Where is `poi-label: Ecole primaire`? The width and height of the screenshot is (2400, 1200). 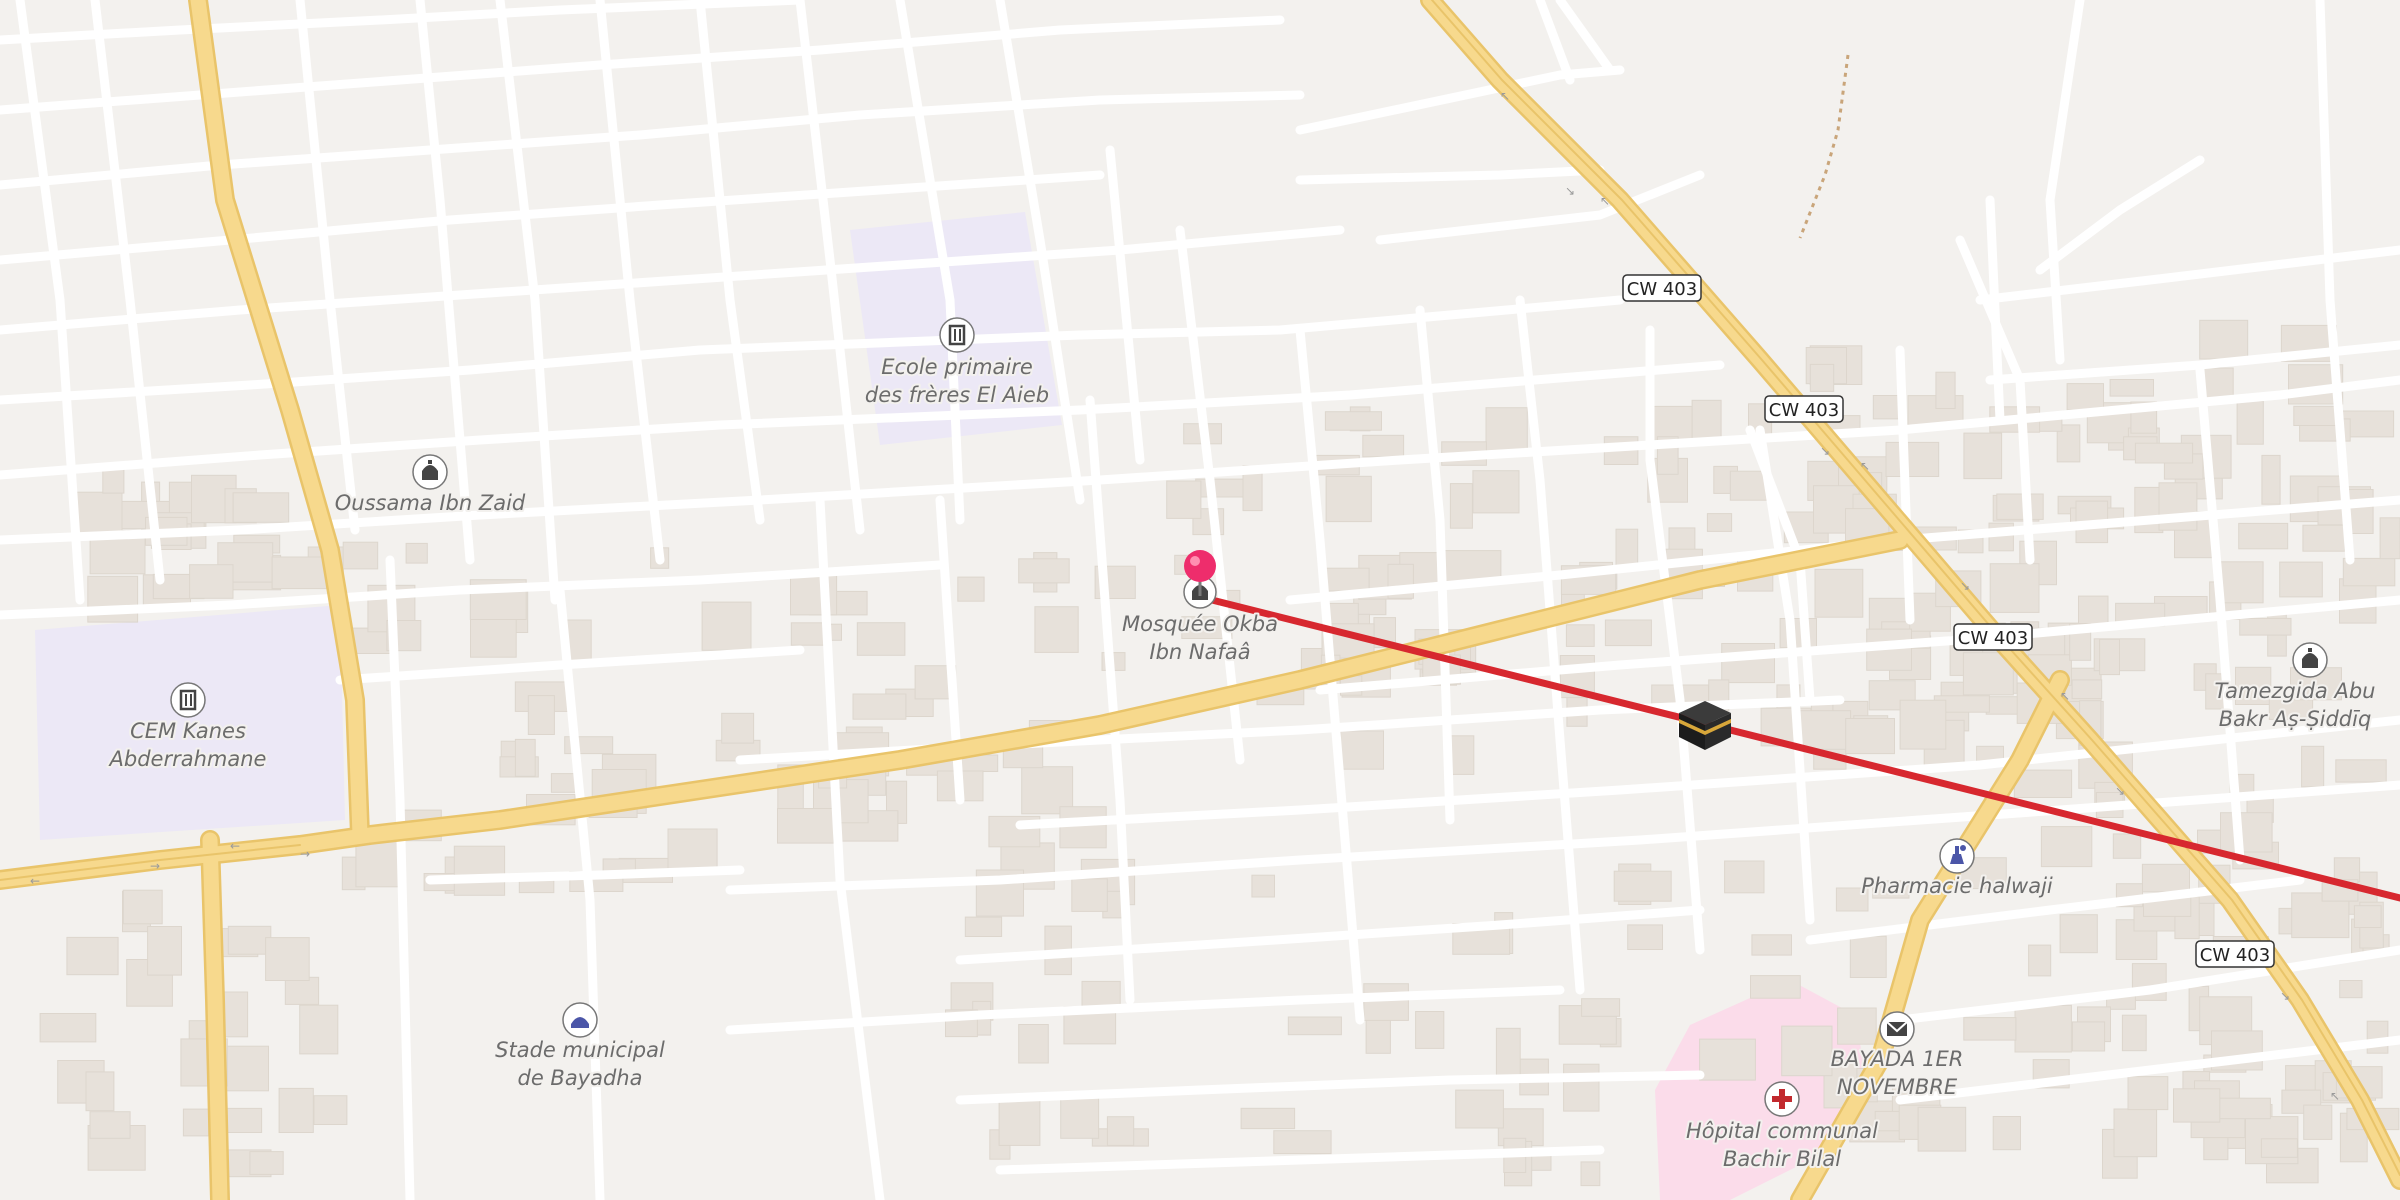
poi-label: Ecole primaire is located at coordinates (957, 367).